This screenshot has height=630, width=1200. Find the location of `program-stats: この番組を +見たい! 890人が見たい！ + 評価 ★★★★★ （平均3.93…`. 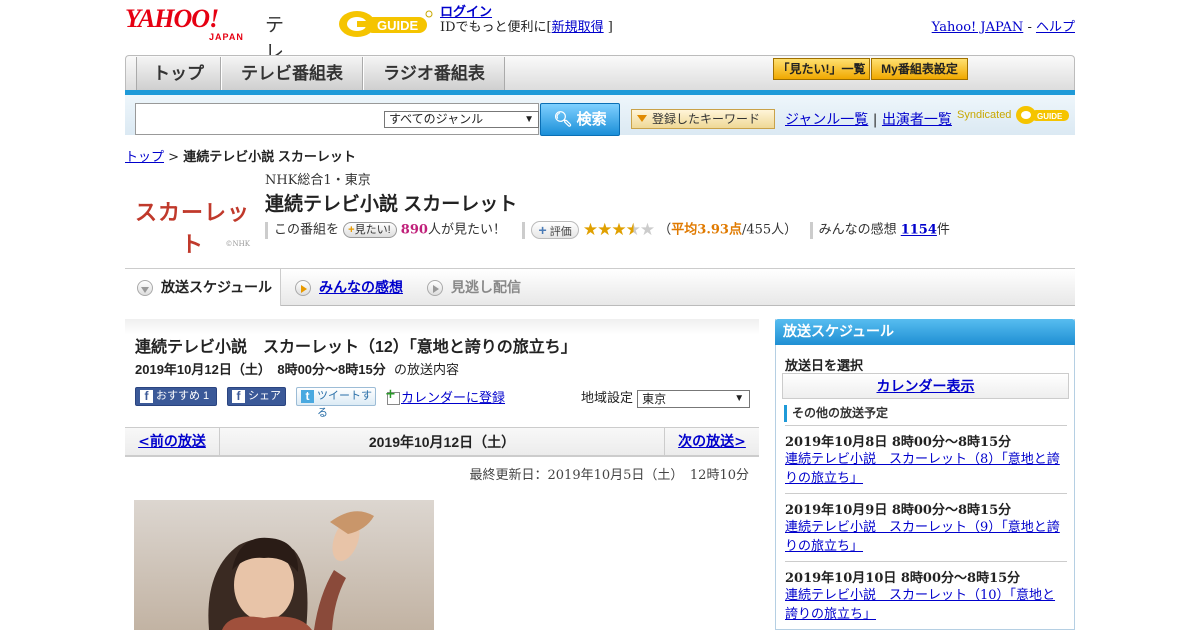

program-stats: この番組を +見たい! 890人が見たい！ + 評価 ★★★★★ （平均3.93… is located at coordinates (607, 230).